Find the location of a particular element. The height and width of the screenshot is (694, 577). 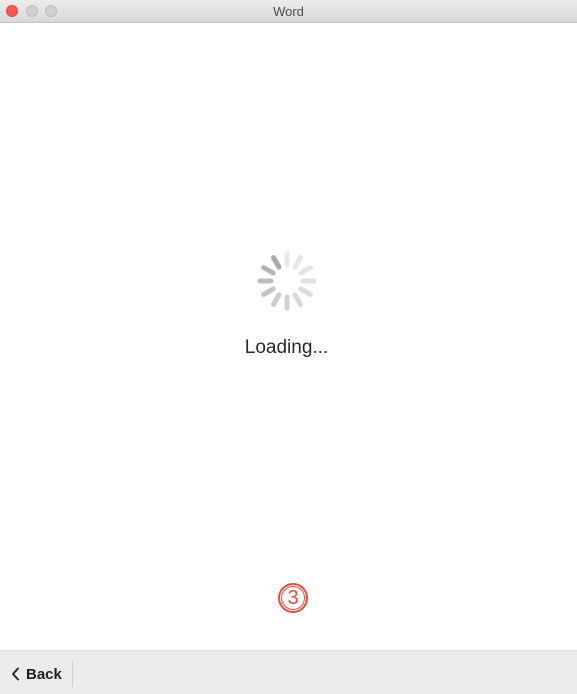

back-button: Back is located at coordinates (36, 674).